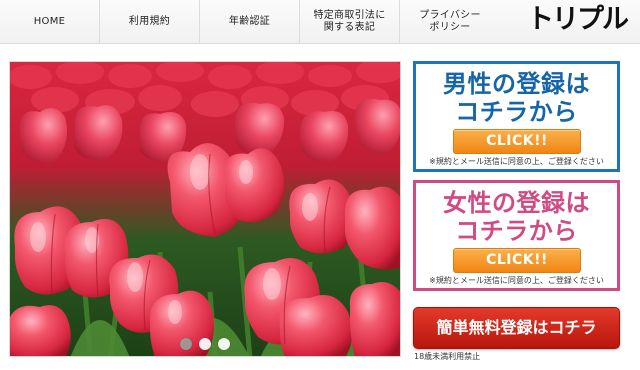 This screenshot has width=640, height=370. I want to click on nav-terms: 利用規約, so click(150, 22).